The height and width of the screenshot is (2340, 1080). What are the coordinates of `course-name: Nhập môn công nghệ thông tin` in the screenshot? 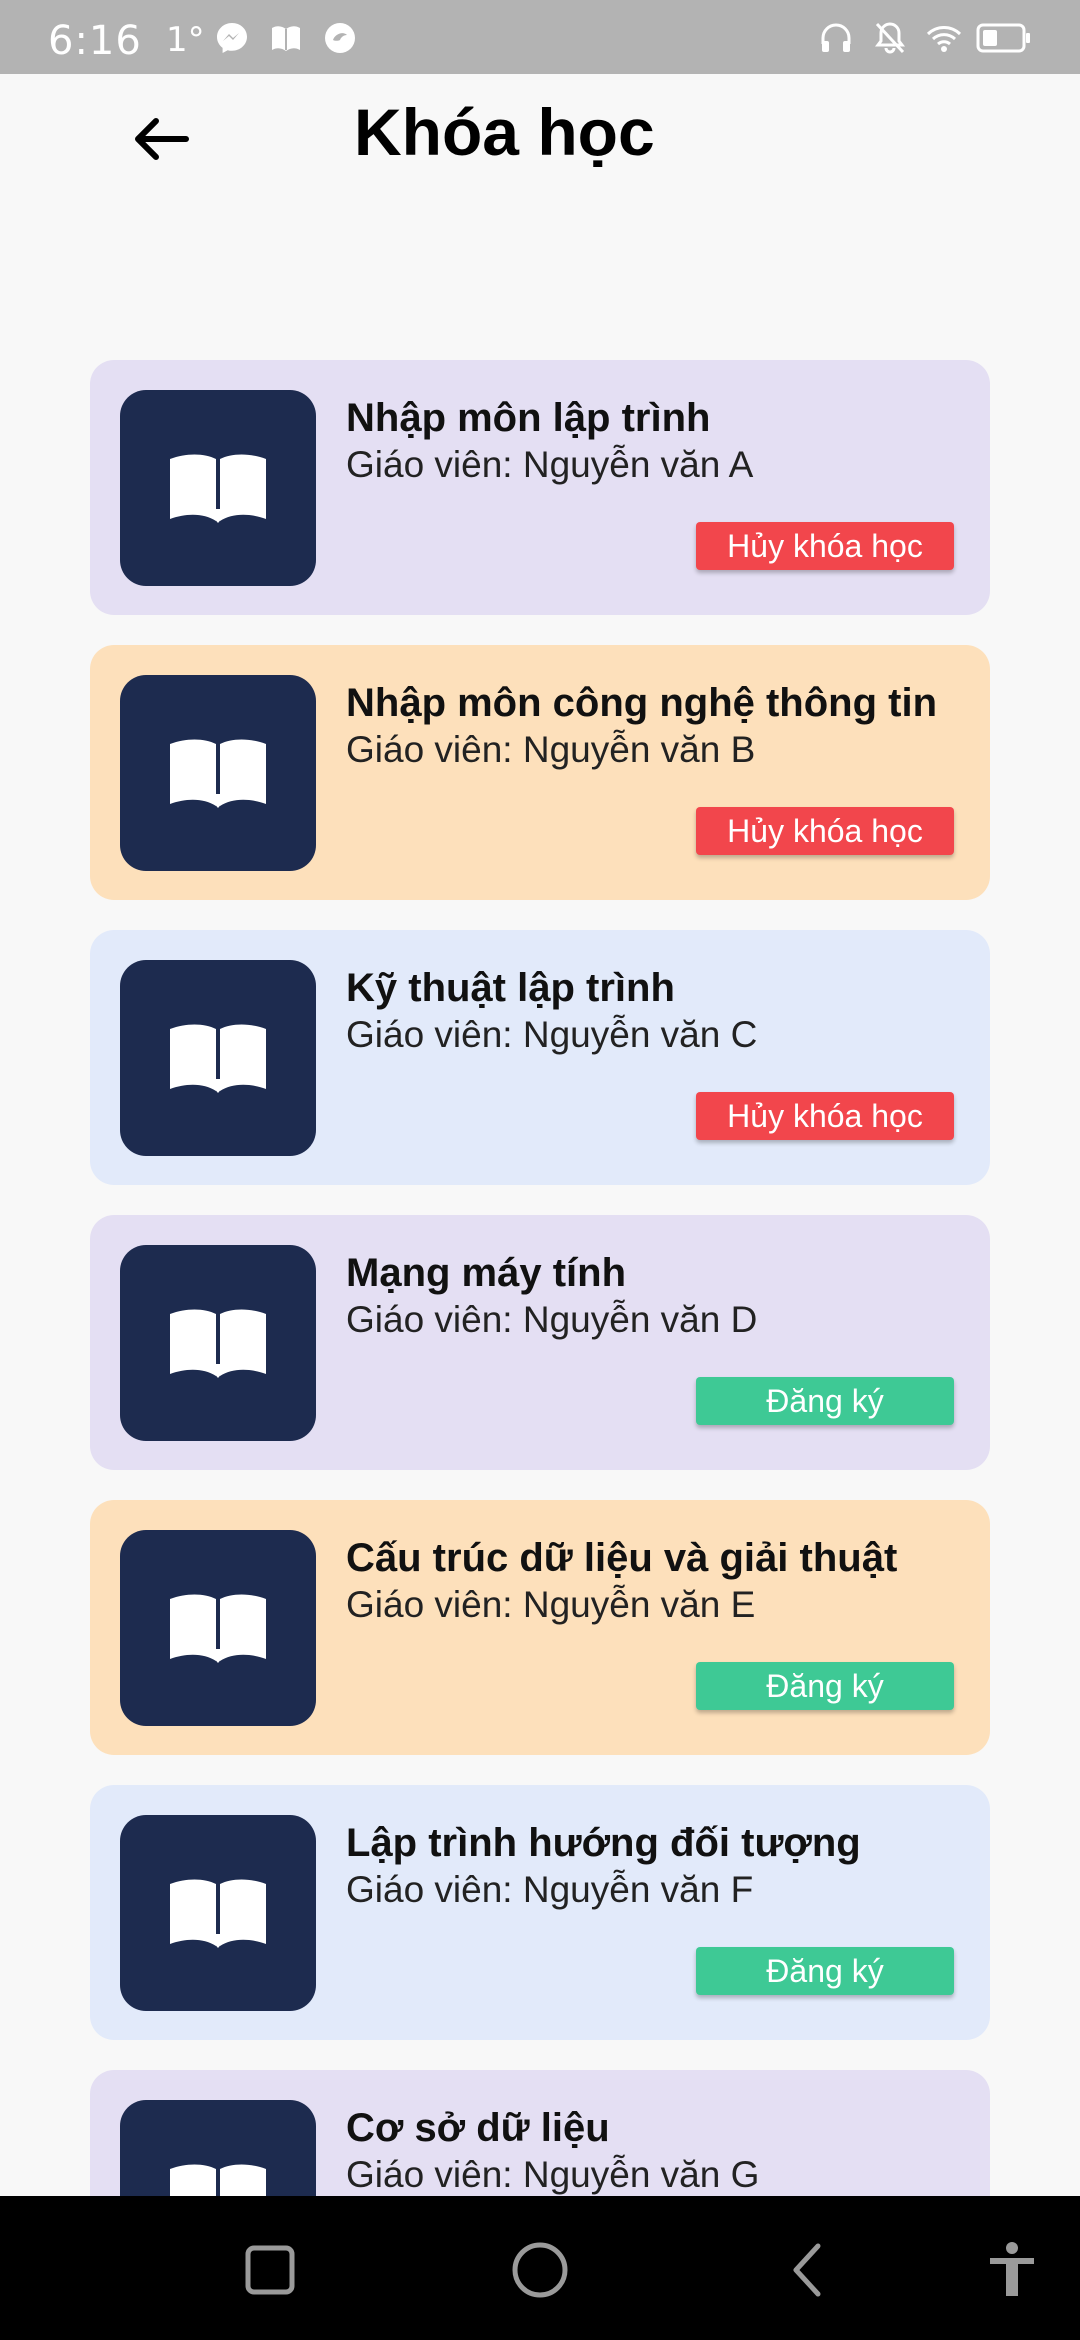 It's located at (642, 703).